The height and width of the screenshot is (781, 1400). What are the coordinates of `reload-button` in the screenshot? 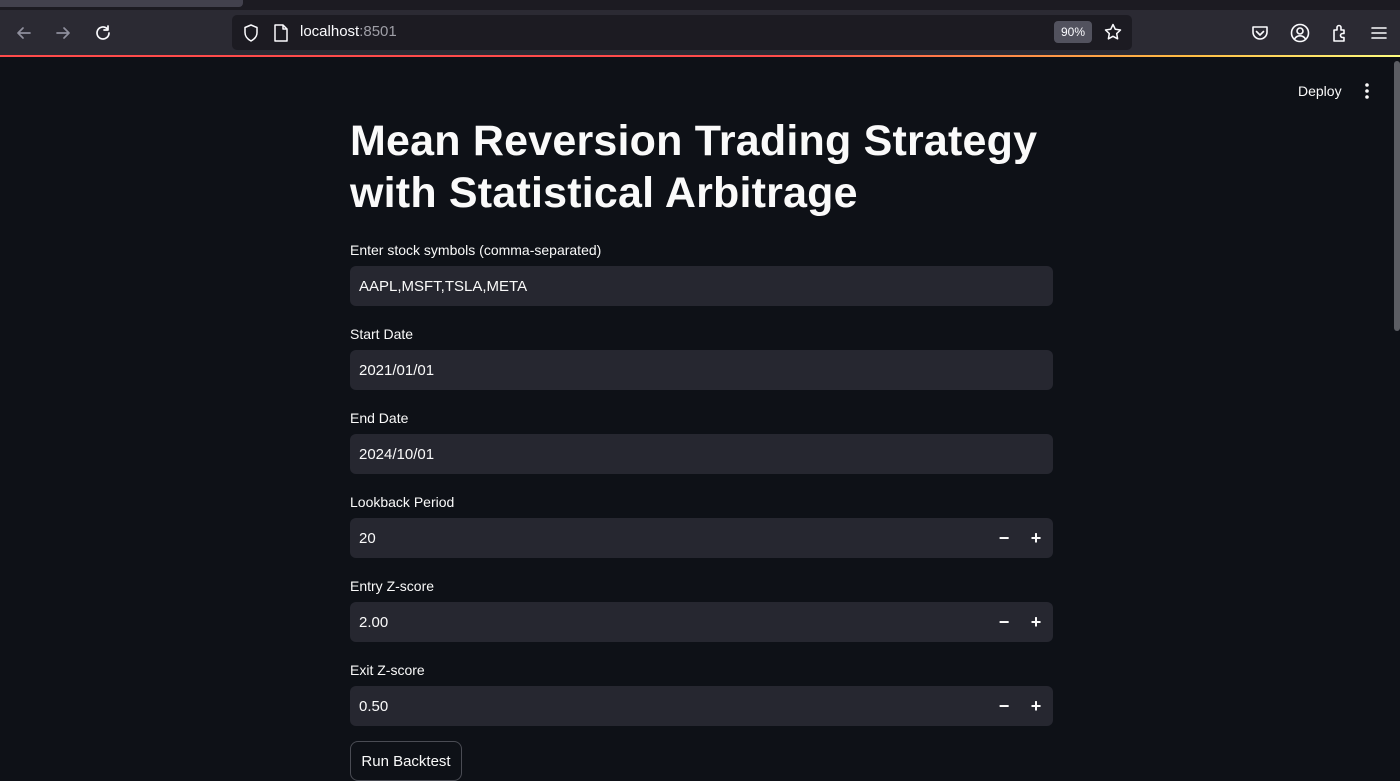 It's located at (103, 33).